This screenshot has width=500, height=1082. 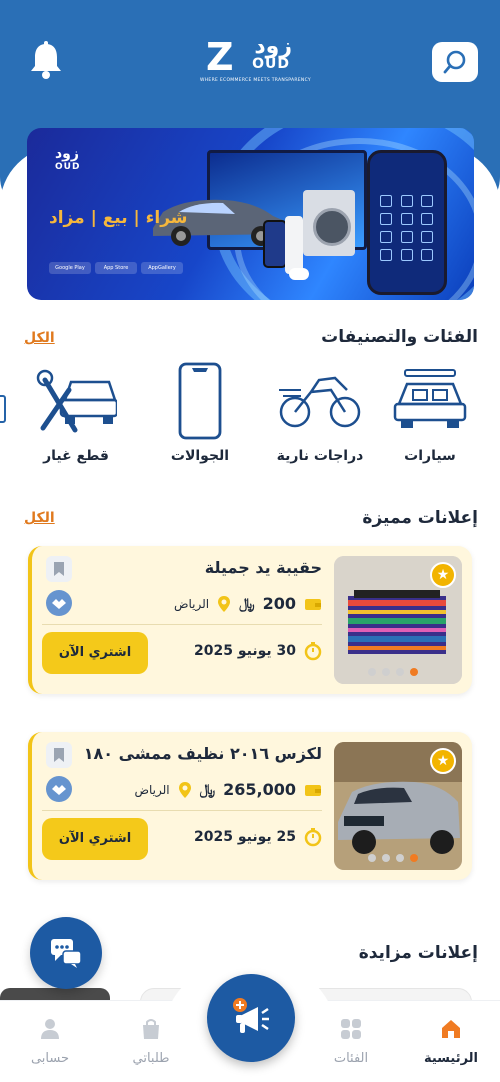 What do you see at coordinates (200, 456) in the screenshot?
I see `category-label: الجوالات` at bounding box center [200, 456].